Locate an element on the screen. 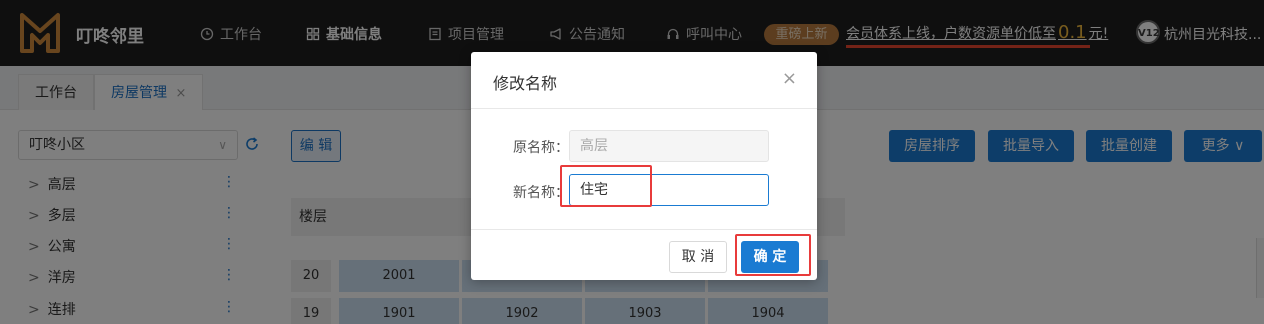 This screenshot has height=324, width=1264. original-name-label: 原名称： is located at coordinates (541, 148).